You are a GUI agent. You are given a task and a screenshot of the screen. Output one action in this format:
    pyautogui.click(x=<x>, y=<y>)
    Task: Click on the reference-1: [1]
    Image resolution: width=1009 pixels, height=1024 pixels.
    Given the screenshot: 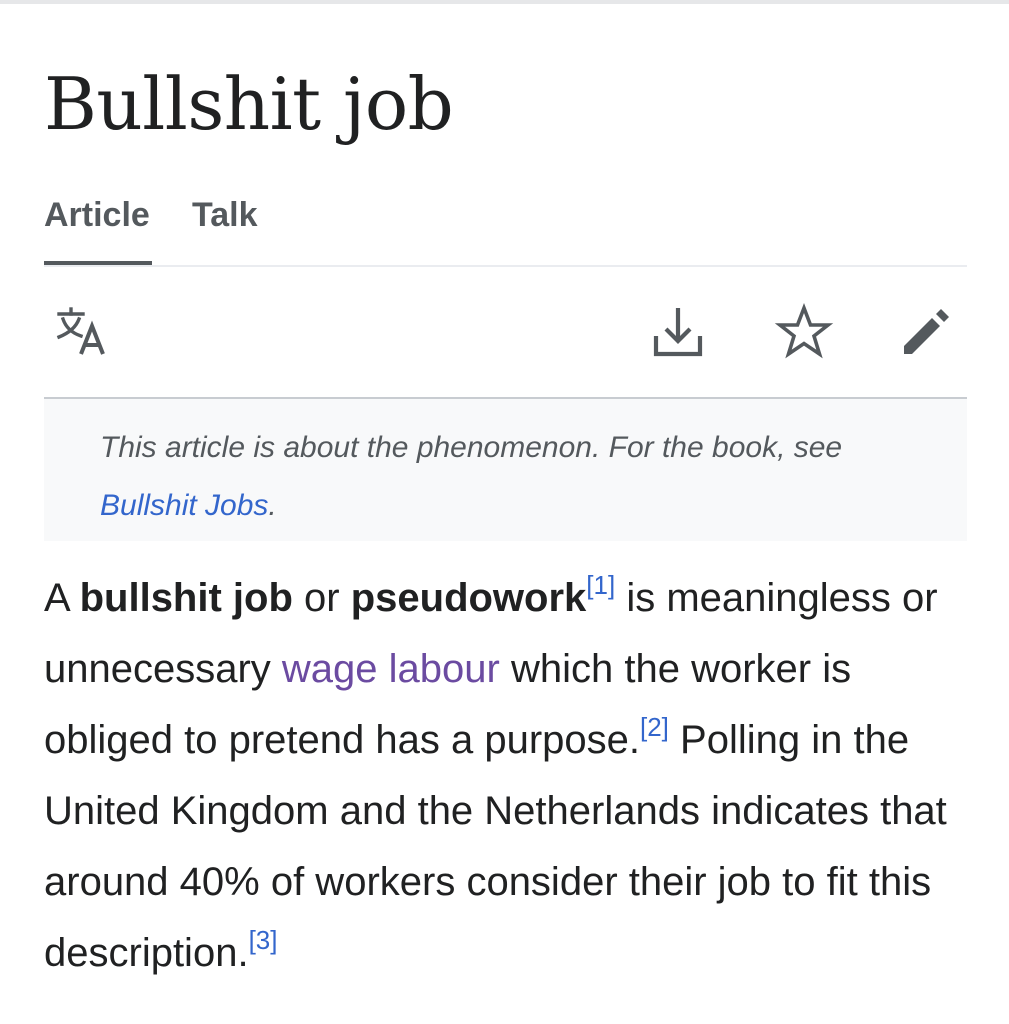 What is the action you would take?
    pyautogui.click(x=600, y=585)
    